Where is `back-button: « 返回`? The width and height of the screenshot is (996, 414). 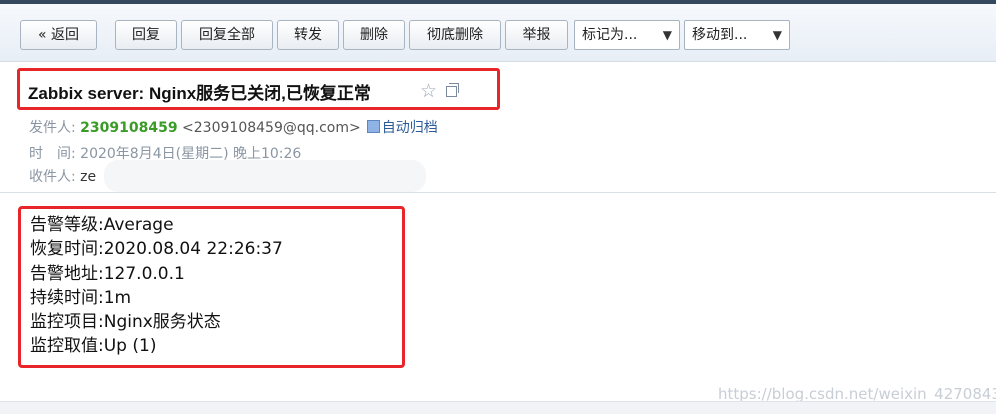 back-button: « 返回 is located at coordinates (58, 35).